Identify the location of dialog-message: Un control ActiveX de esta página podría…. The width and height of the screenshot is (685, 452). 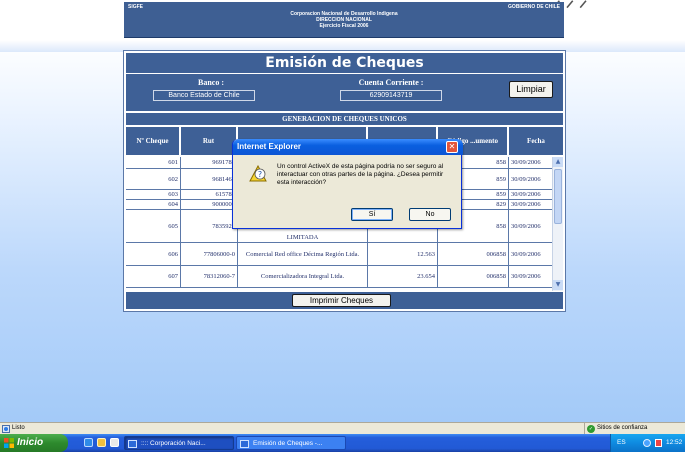
(360, 174).